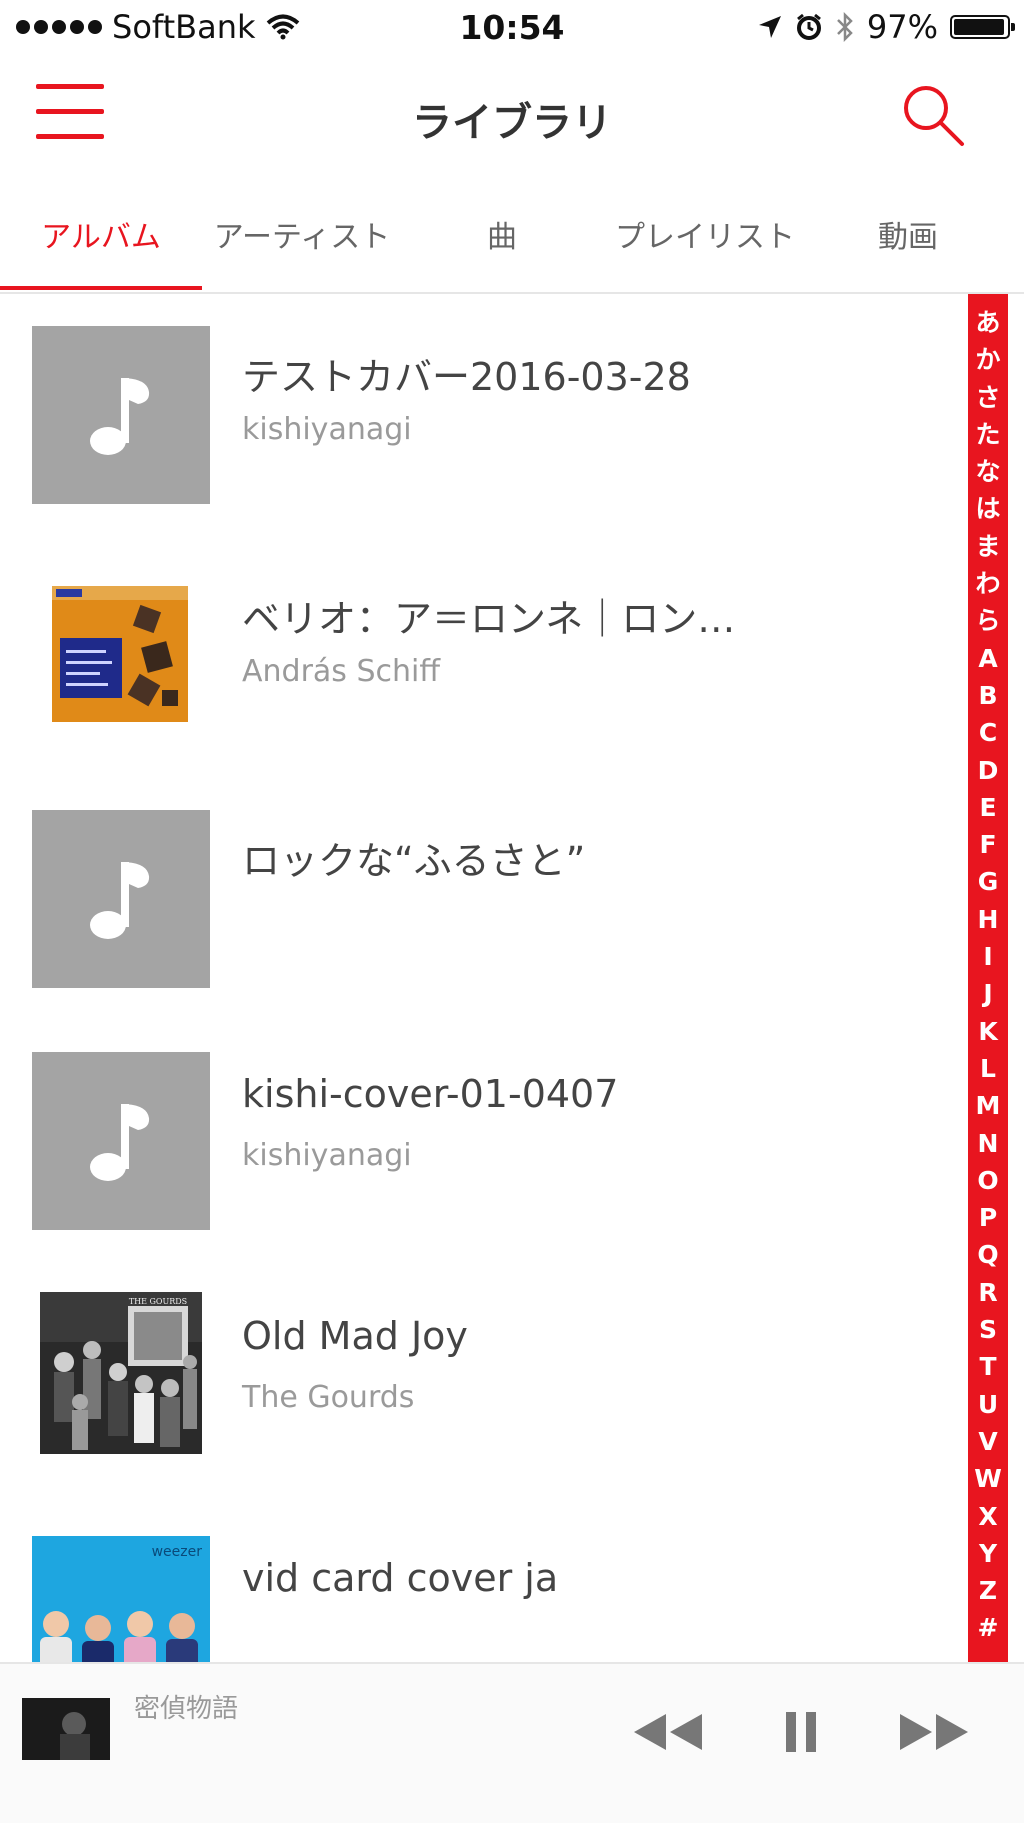 The width and height of the screenshot is (1024, 1823). What do you see at coordinates (987, 1254) in the screenshot?
I see `index-letter: Q` at bounding box center [987, 1254].